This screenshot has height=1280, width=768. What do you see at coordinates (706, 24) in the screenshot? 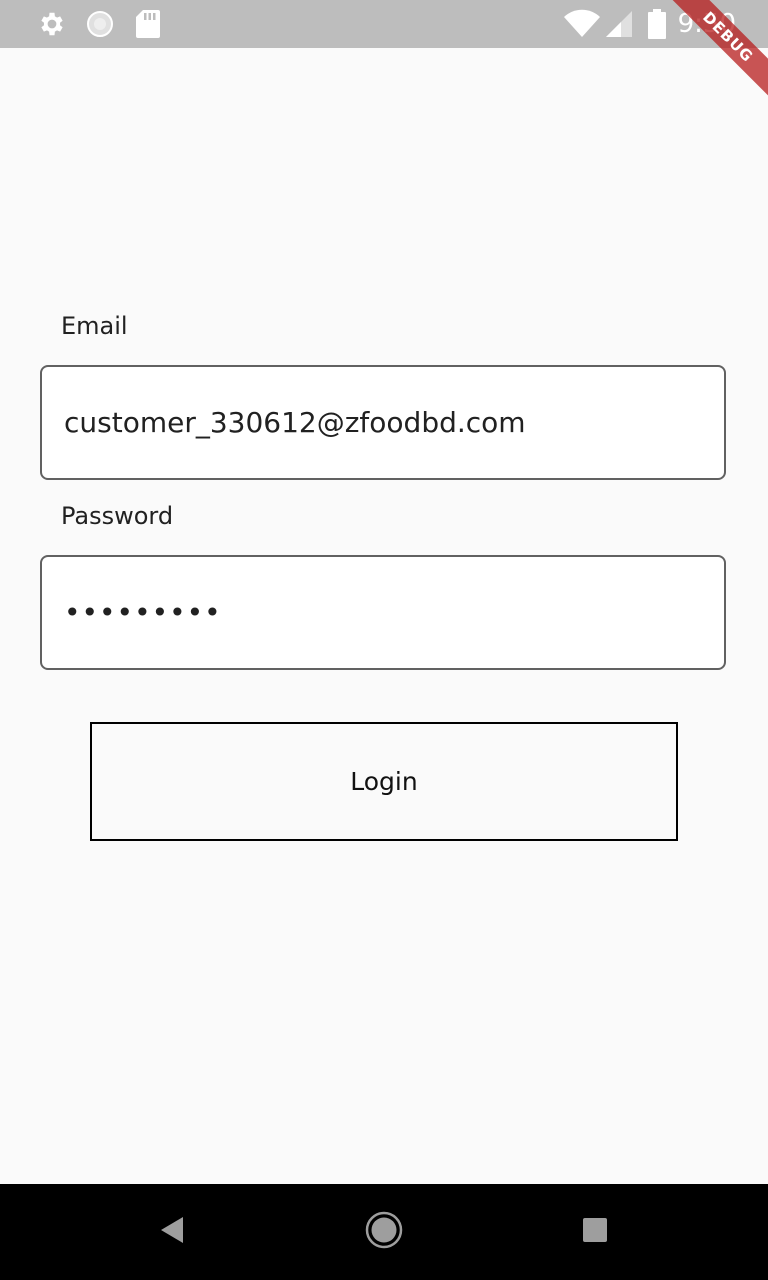
I see `status-time: 9:50` at bounding box center [706, 24].